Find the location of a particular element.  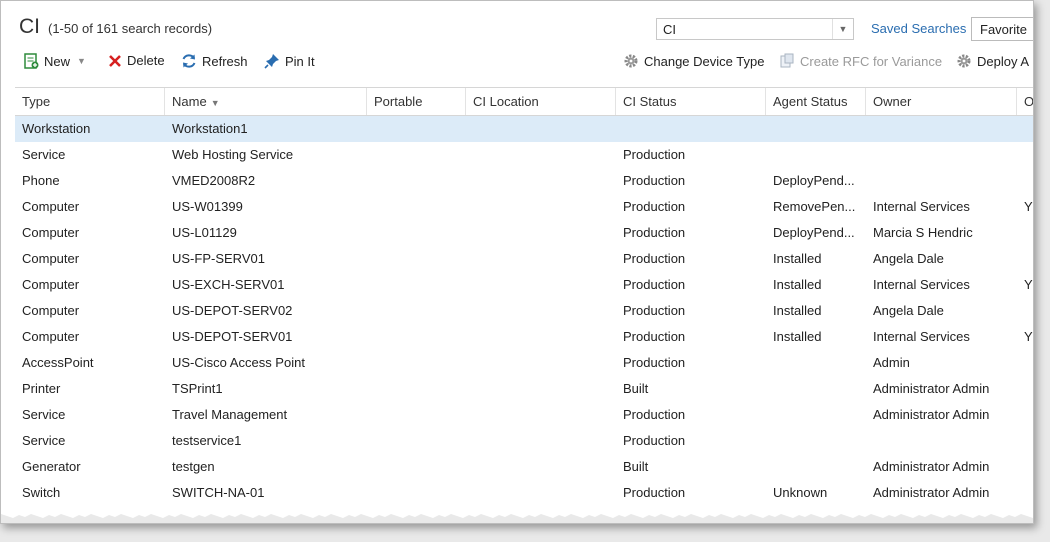

cell-ci-status: Built is located at coordinates (636, 388).